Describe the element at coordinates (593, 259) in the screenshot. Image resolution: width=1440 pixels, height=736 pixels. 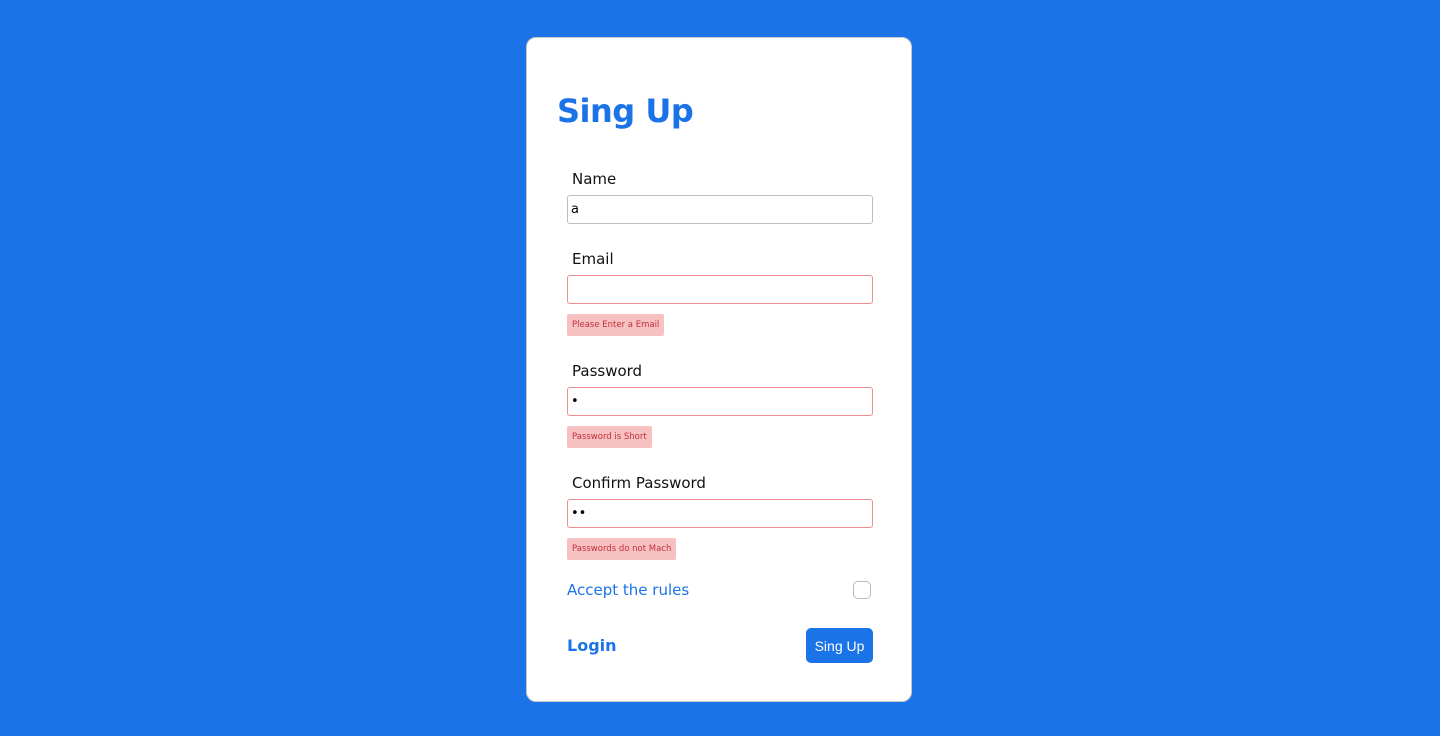
I see `email-label: Email` at that location.